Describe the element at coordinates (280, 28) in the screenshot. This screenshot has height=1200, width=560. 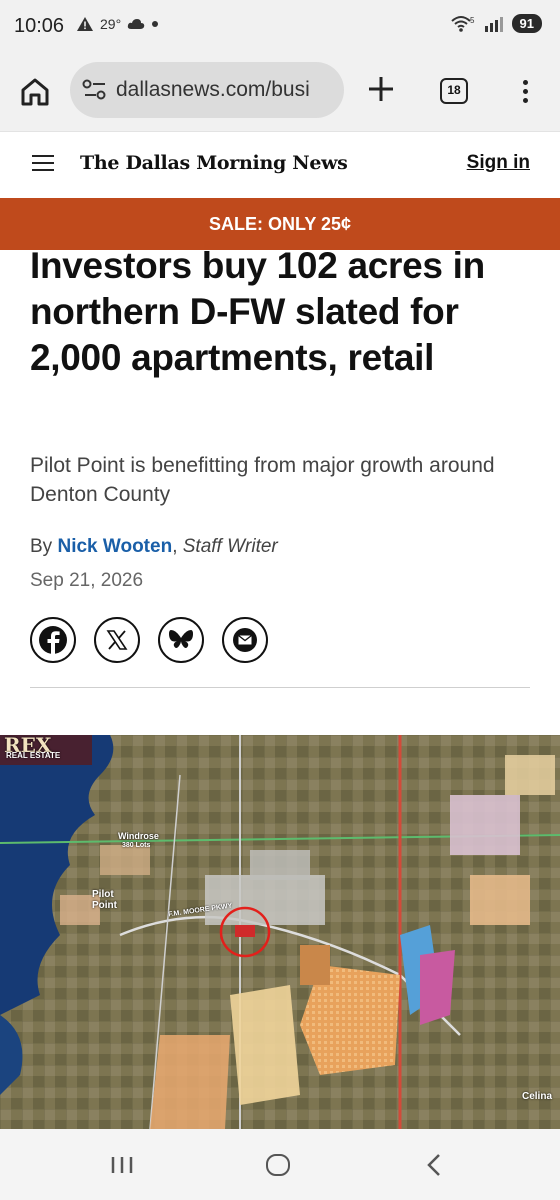
I see `status-bar: 10:06 29° 5 91` at that location.